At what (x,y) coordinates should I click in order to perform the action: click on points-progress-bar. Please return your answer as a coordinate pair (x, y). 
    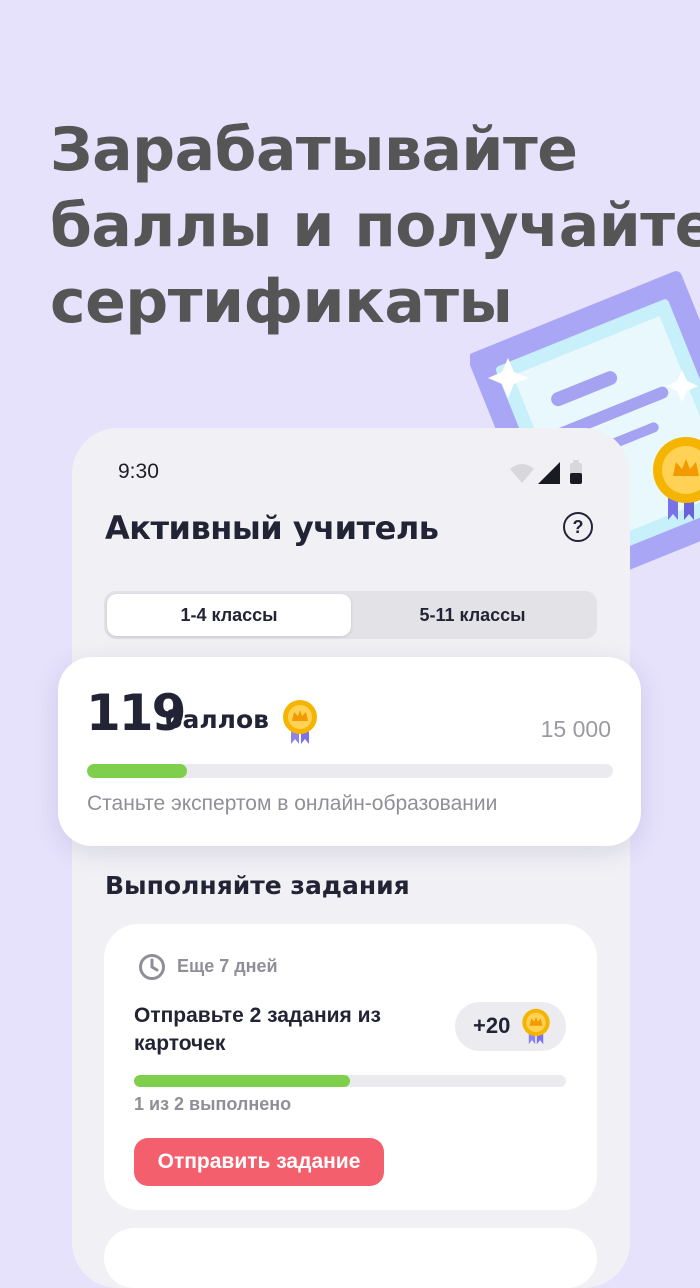
    Looking at the image, I should click on (350, 771).